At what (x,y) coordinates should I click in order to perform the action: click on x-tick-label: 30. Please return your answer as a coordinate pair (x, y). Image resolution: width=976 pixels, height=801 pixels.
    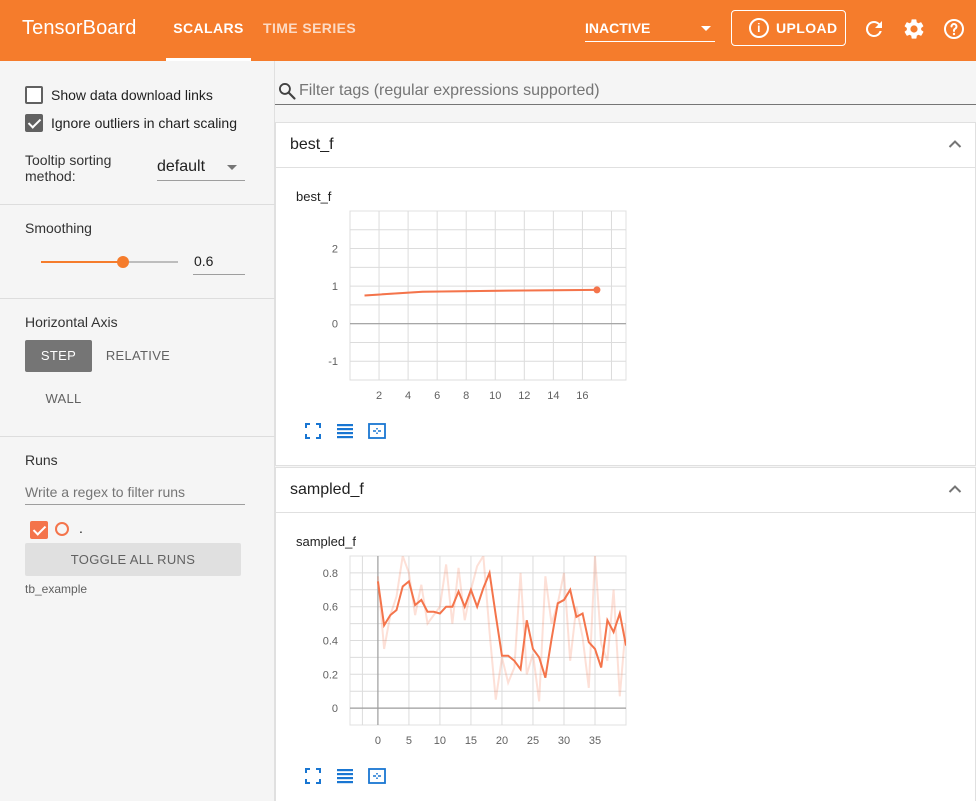
    Looking at the image, I should click on (564, 741).